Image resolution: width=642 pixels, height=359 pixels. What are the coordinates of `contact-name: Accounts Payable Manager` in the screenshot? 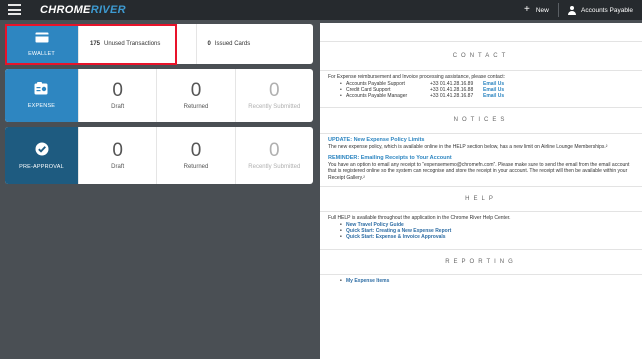 It's located at (377, 96).